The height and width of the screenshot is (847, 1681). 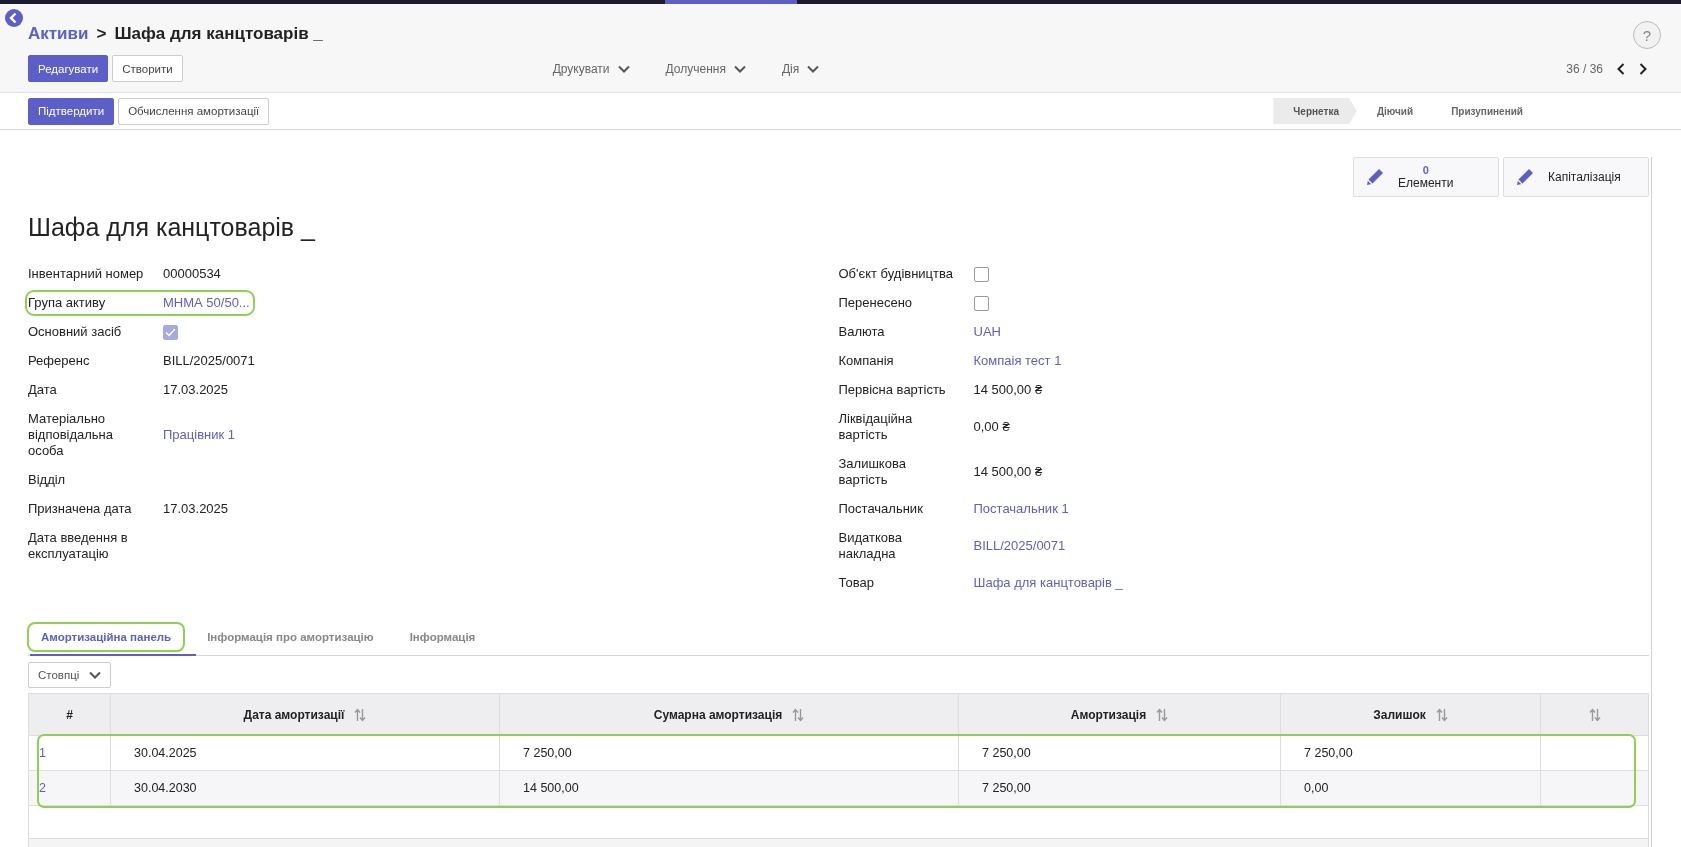 What do you see at coordinates (68, 68) in the screenshot?
I see `edit-button: Редагувати` at bounding box center [68, 68].